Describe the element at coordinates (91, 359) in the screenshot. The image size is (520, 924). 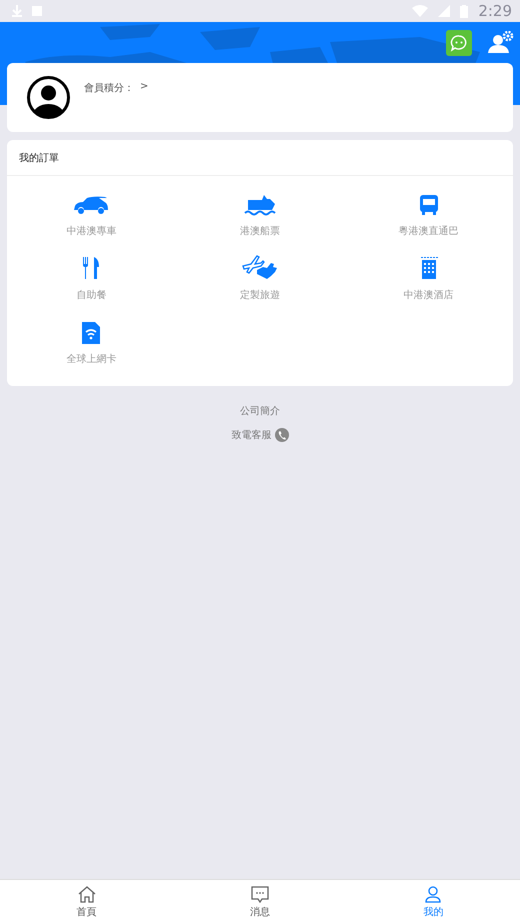
I see `order-category-label: 全球上網卡` at that location.